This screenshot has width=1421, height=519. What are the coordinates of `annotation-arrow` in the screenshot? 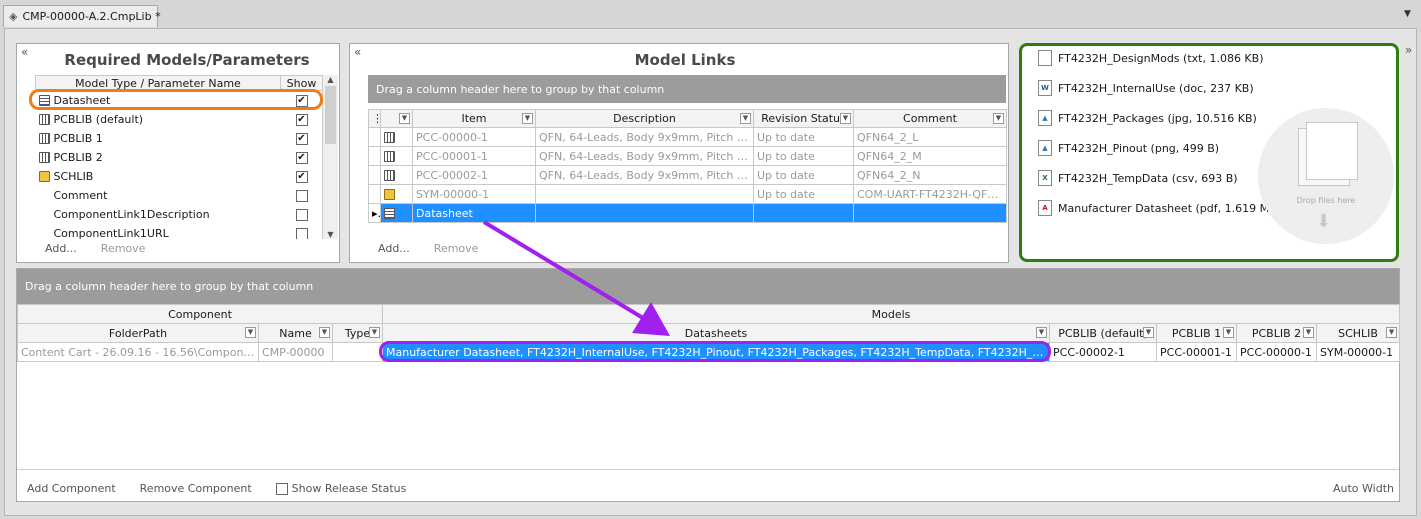 It's located at (576, 278).